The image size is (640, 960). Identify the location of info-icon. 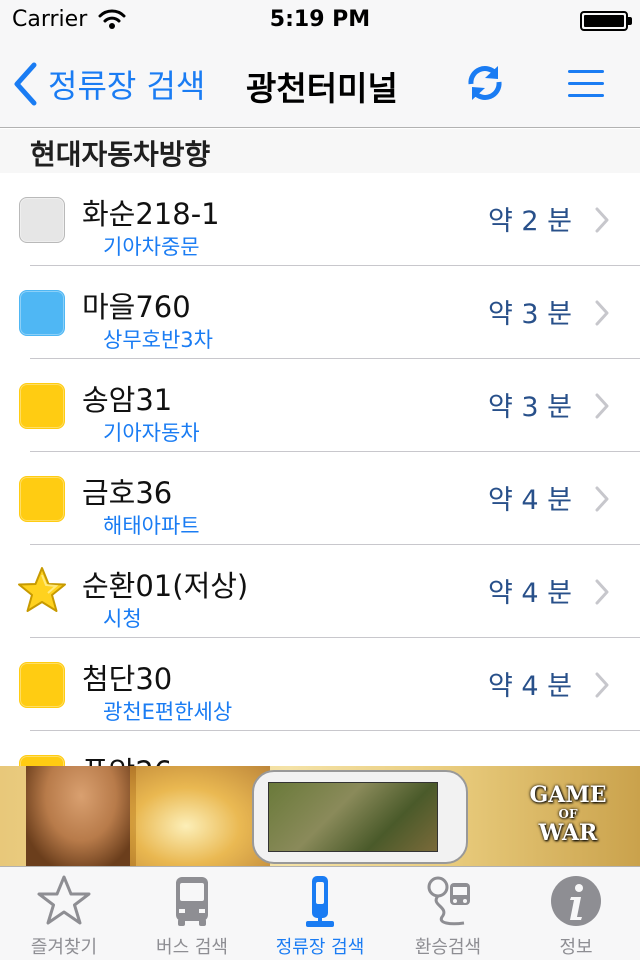
(576, 901).